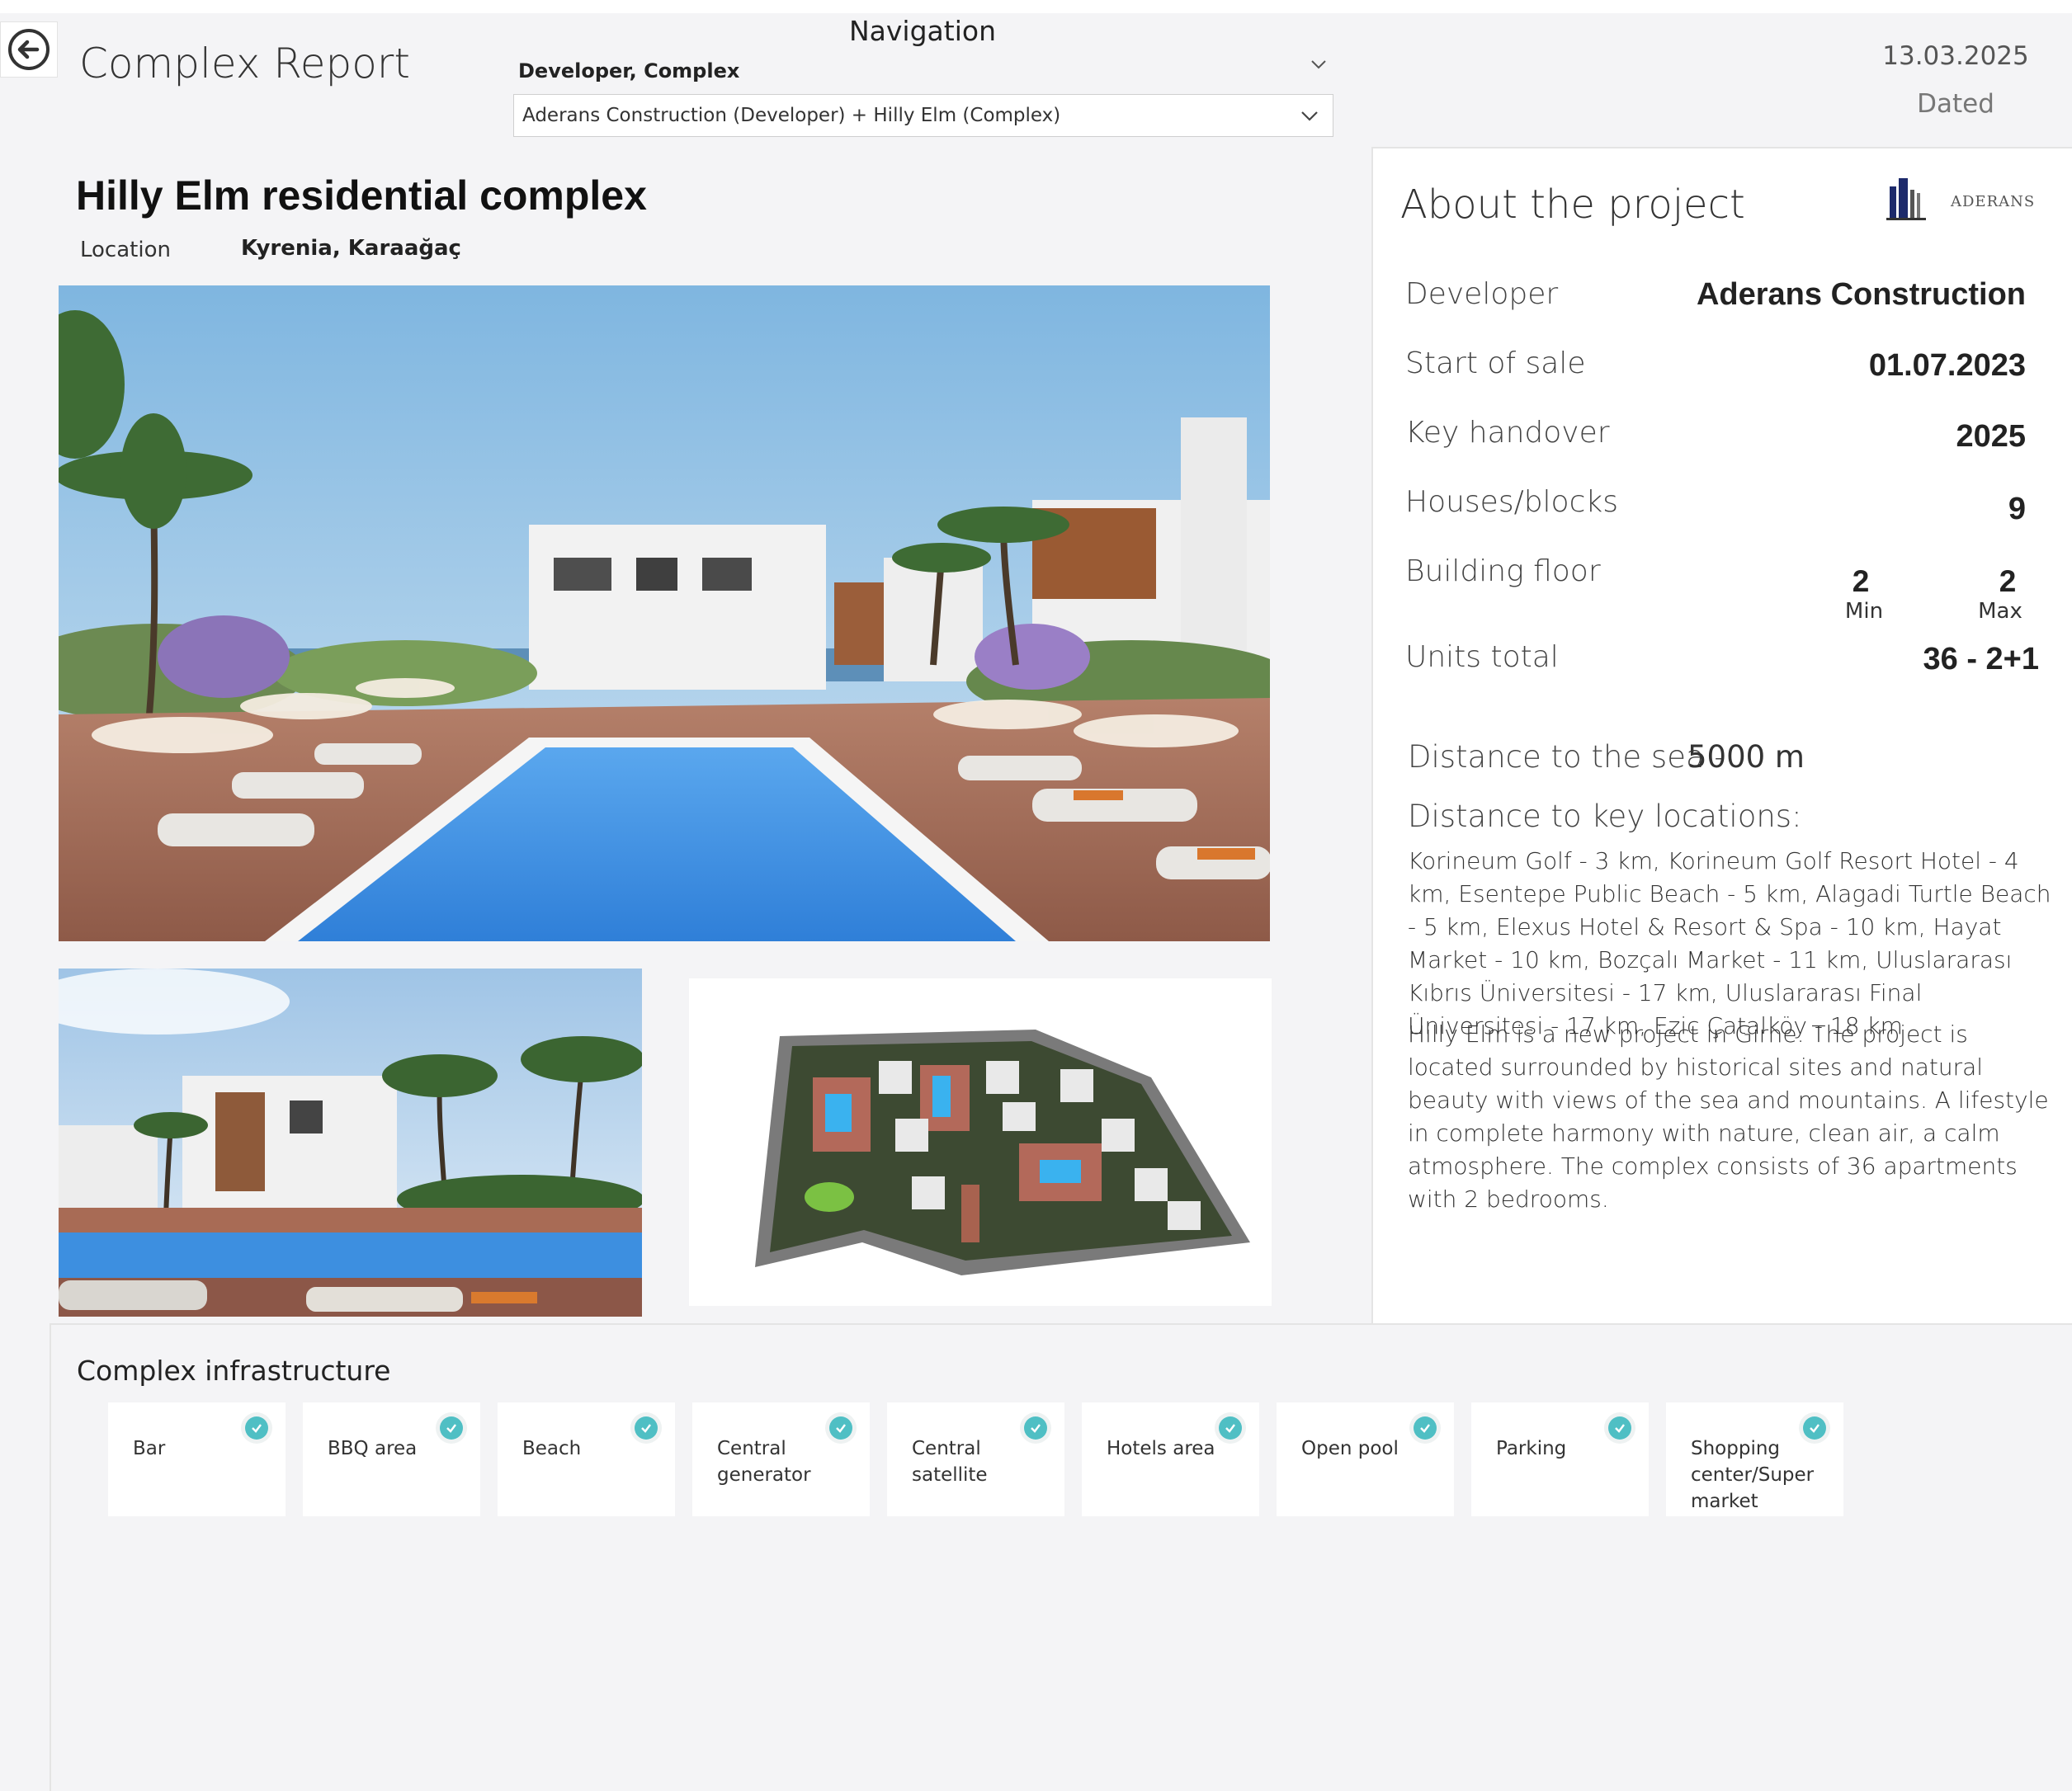 This screenshot has width=2072, height=1791. What do you see at coordinates (1365, 1459) in the screenshot?
I see `infra-item-open-pool: Open pool` at bounding box center [1365, 1459].